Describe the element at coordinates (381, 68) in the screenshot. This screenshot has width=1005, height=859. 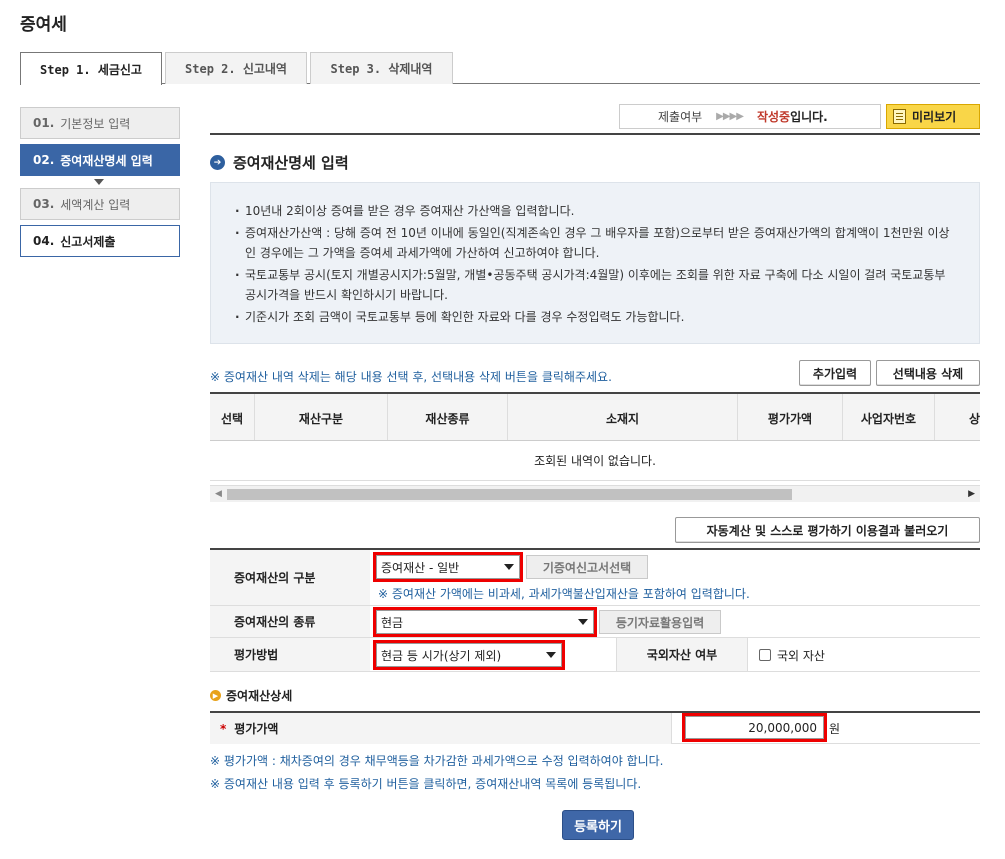
I see `tab-step3: Step 3. 삭제내역` at that location.